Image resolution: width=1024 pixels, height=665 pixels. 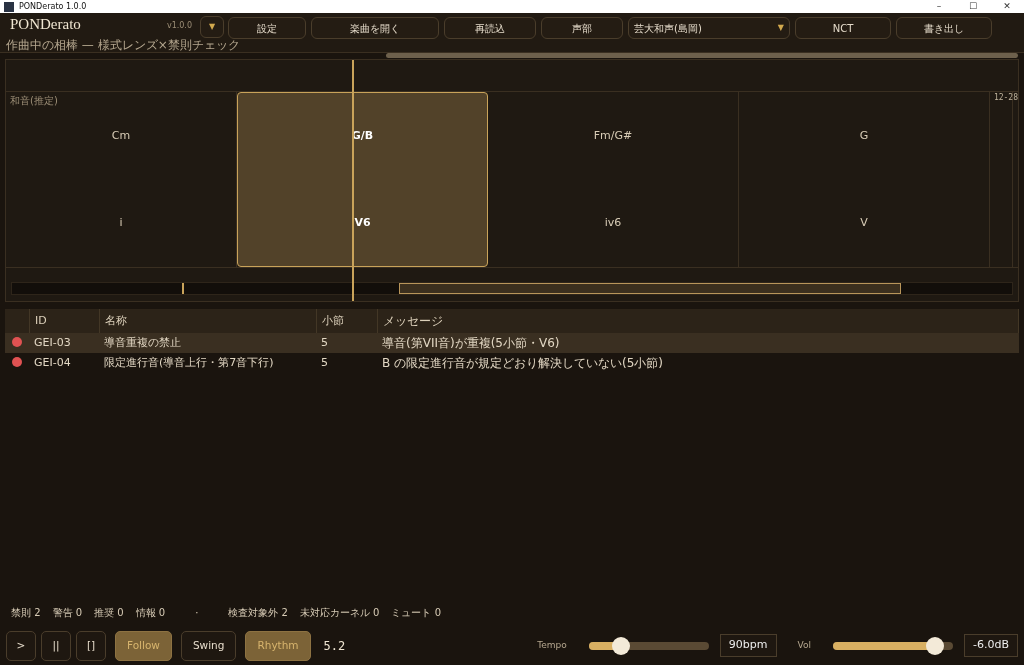 What do you see at coordinates (650, 288) in the screenshot?
I see `viewport-window` at bounding box center [650, 288].